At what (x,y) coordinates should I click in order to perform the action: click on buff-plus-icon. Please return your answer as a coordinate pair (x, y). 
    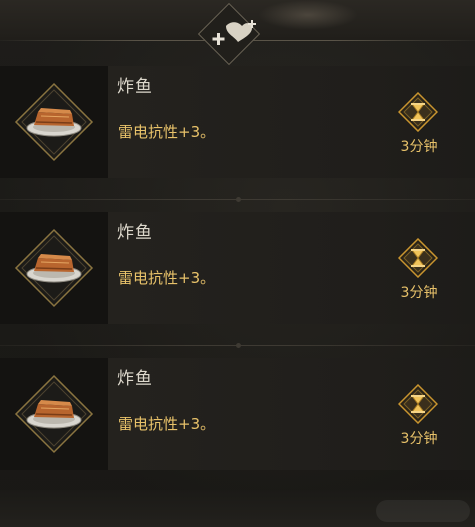
    Looking at the image, I should click on (234, 32).